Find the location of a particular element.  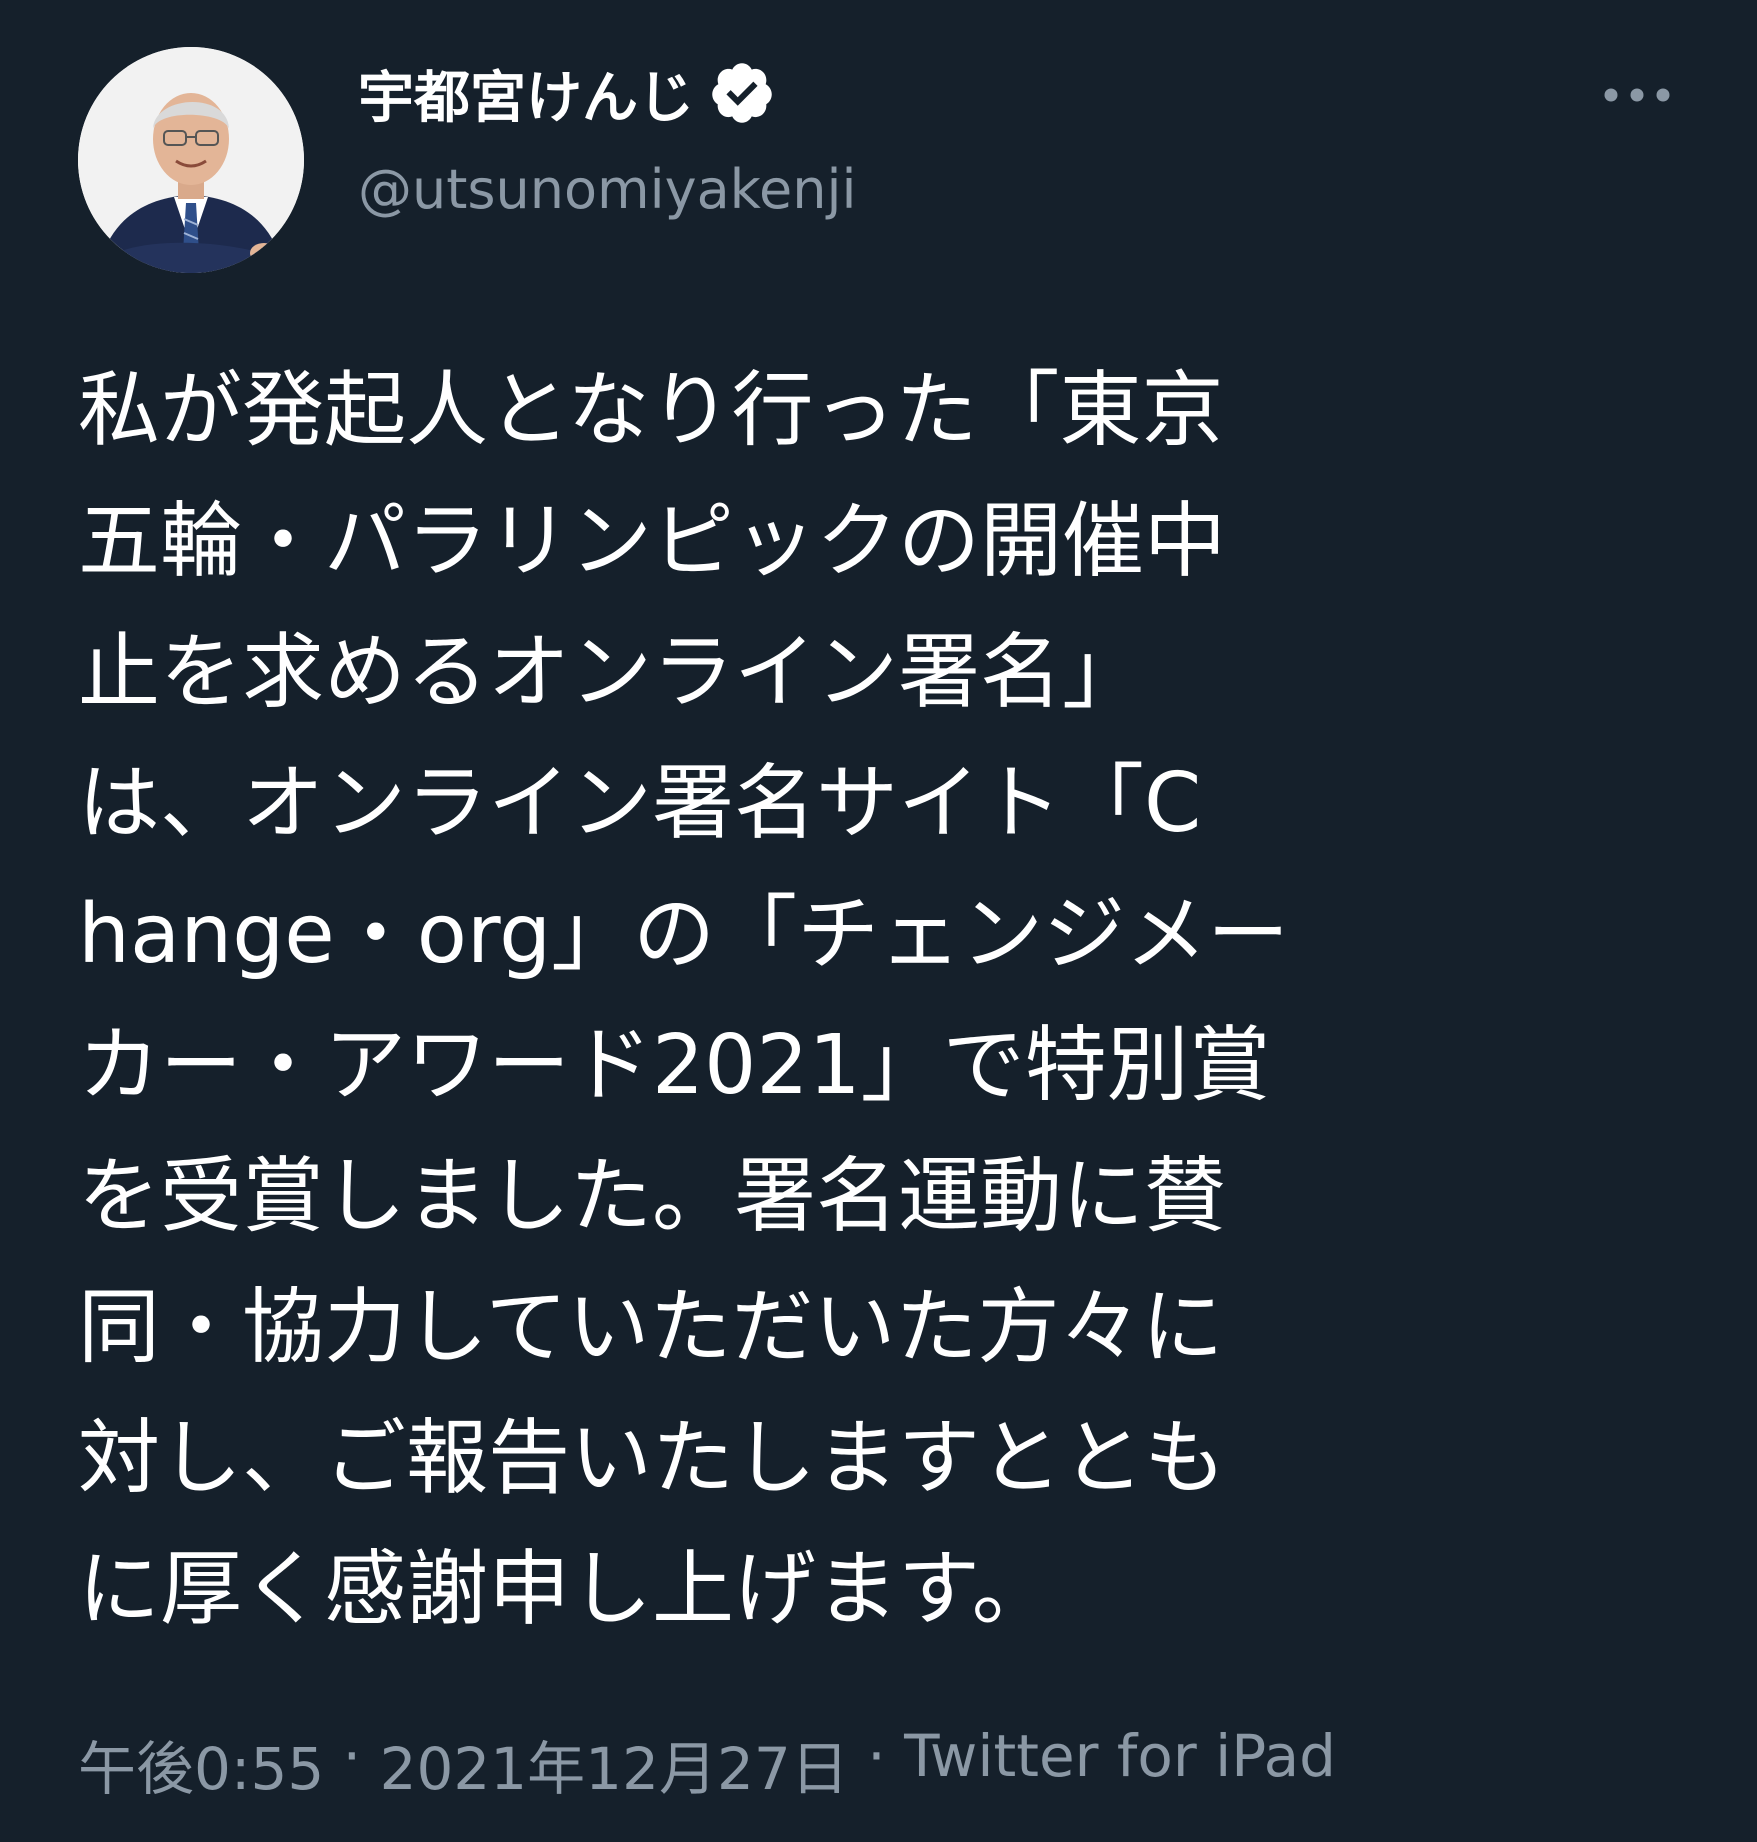

more-options-icon is located at coordinates (1637, 95).